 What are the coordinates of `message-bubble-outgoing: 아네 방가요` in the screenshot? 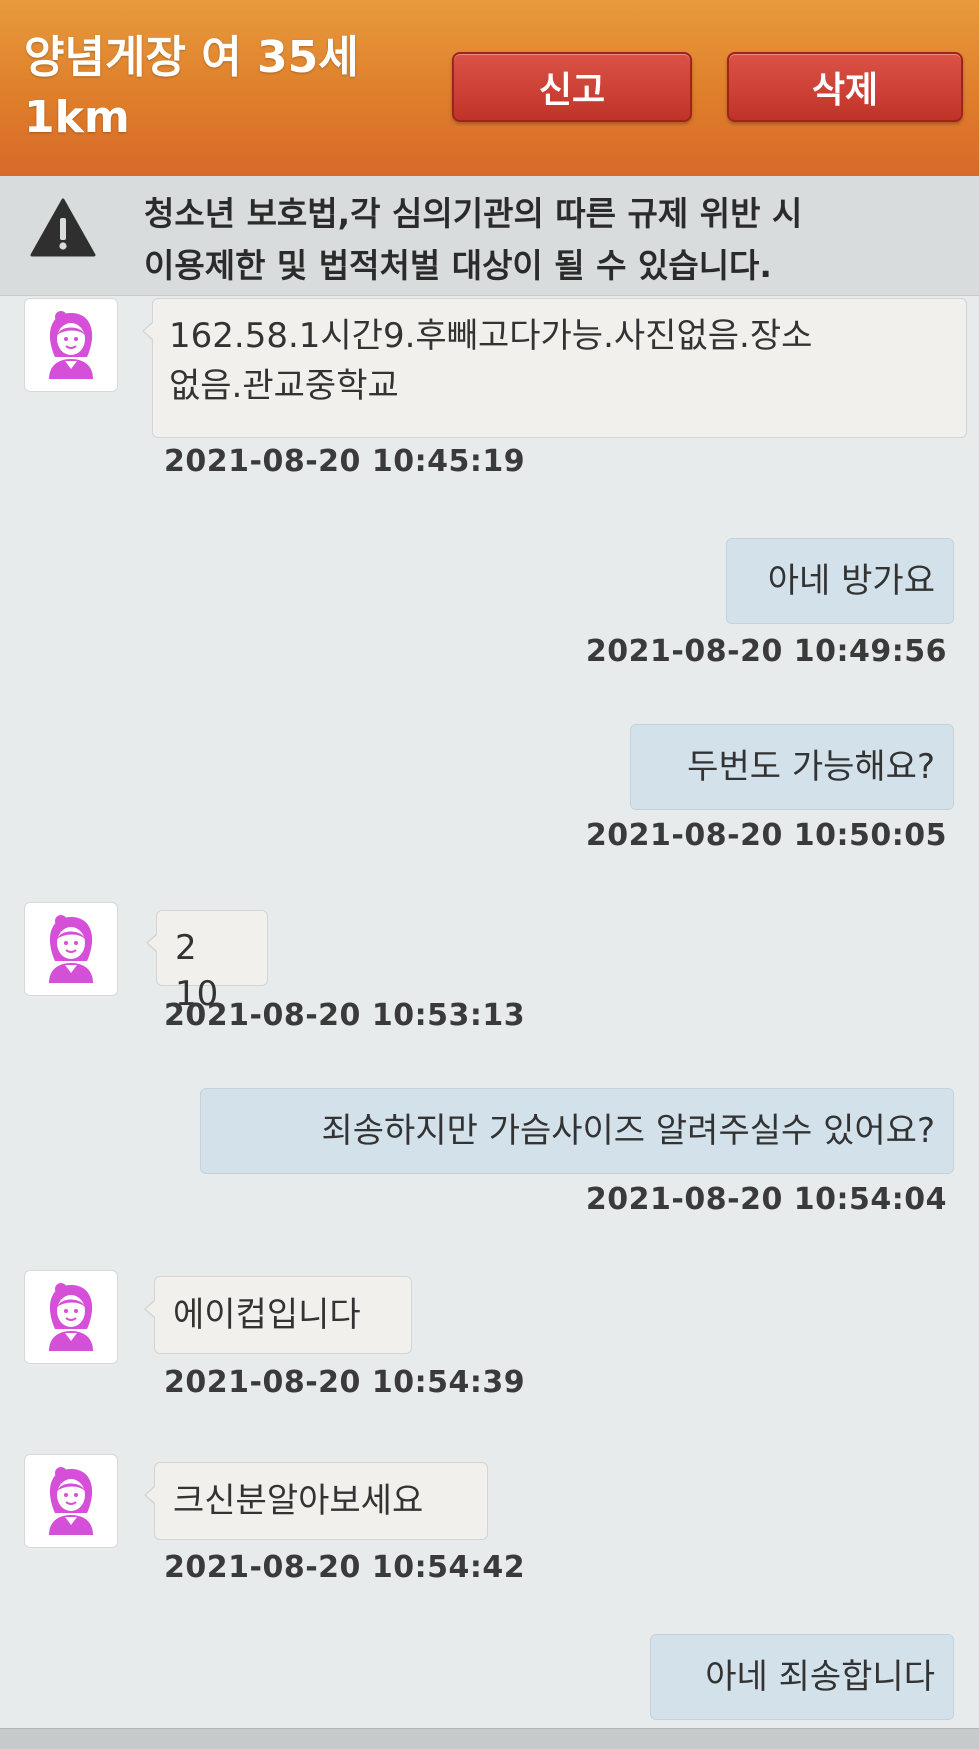 It's located at (840, 581).